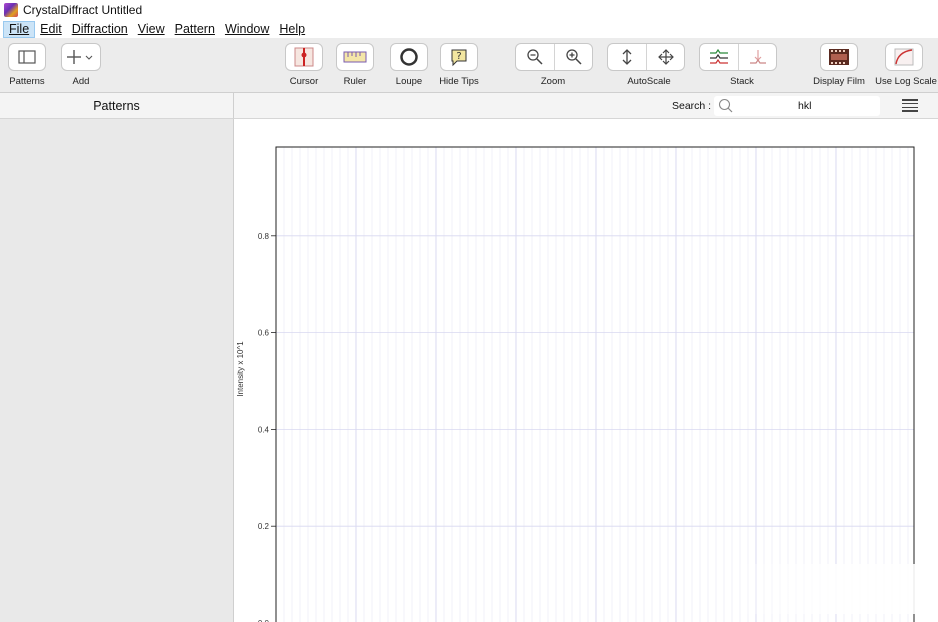 Image resolution: width=938 pixels, height=622 pixels. What do you see at coordinates (469, 10) in the screenshot?
I see `title-bar: CrystalDiffract Untitled` at bounding box center [469, 10].